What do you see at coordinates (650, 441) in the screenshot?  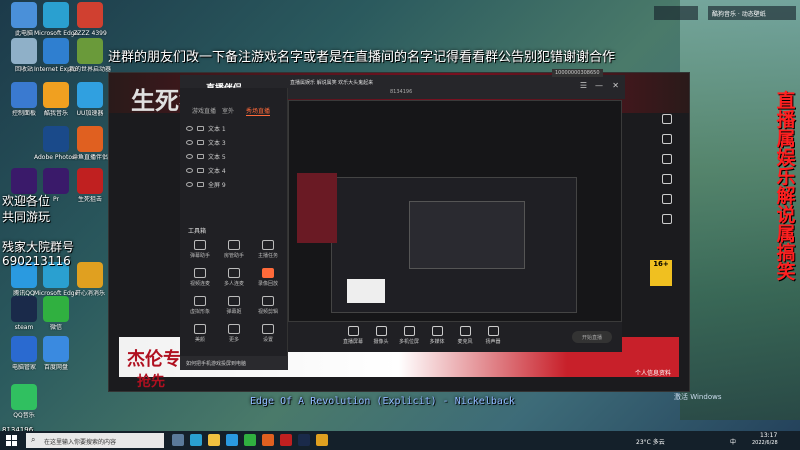 I see `weather-status: 23°C 多云` at bounding box center [650, 441].